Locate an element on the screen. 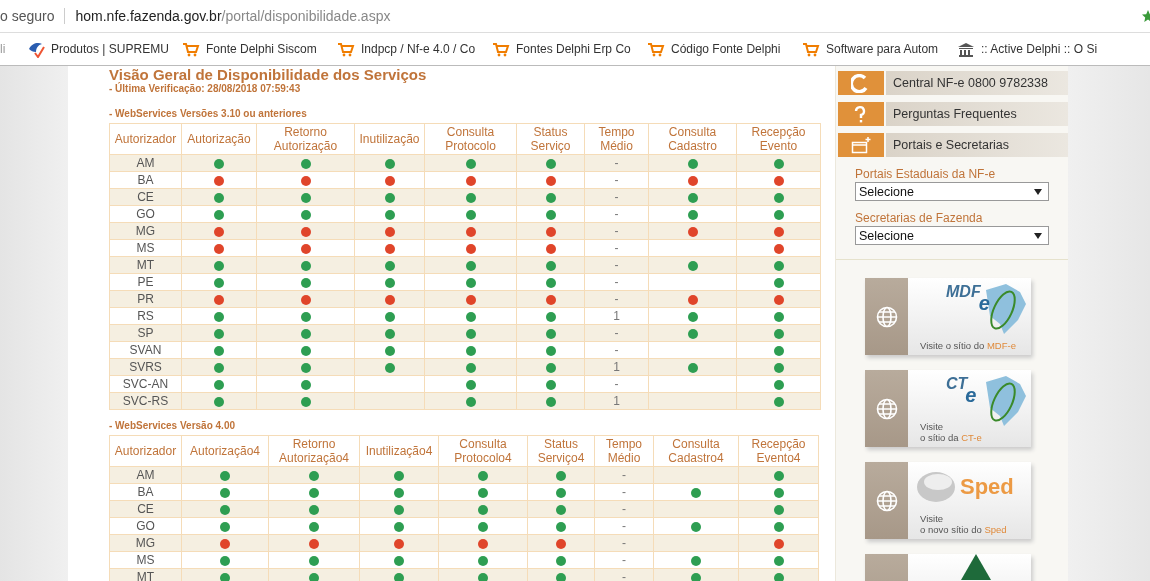 The image size is (1150, 581). bookmark: Produtos | SUPREMU is located at coordinates (104, 49).